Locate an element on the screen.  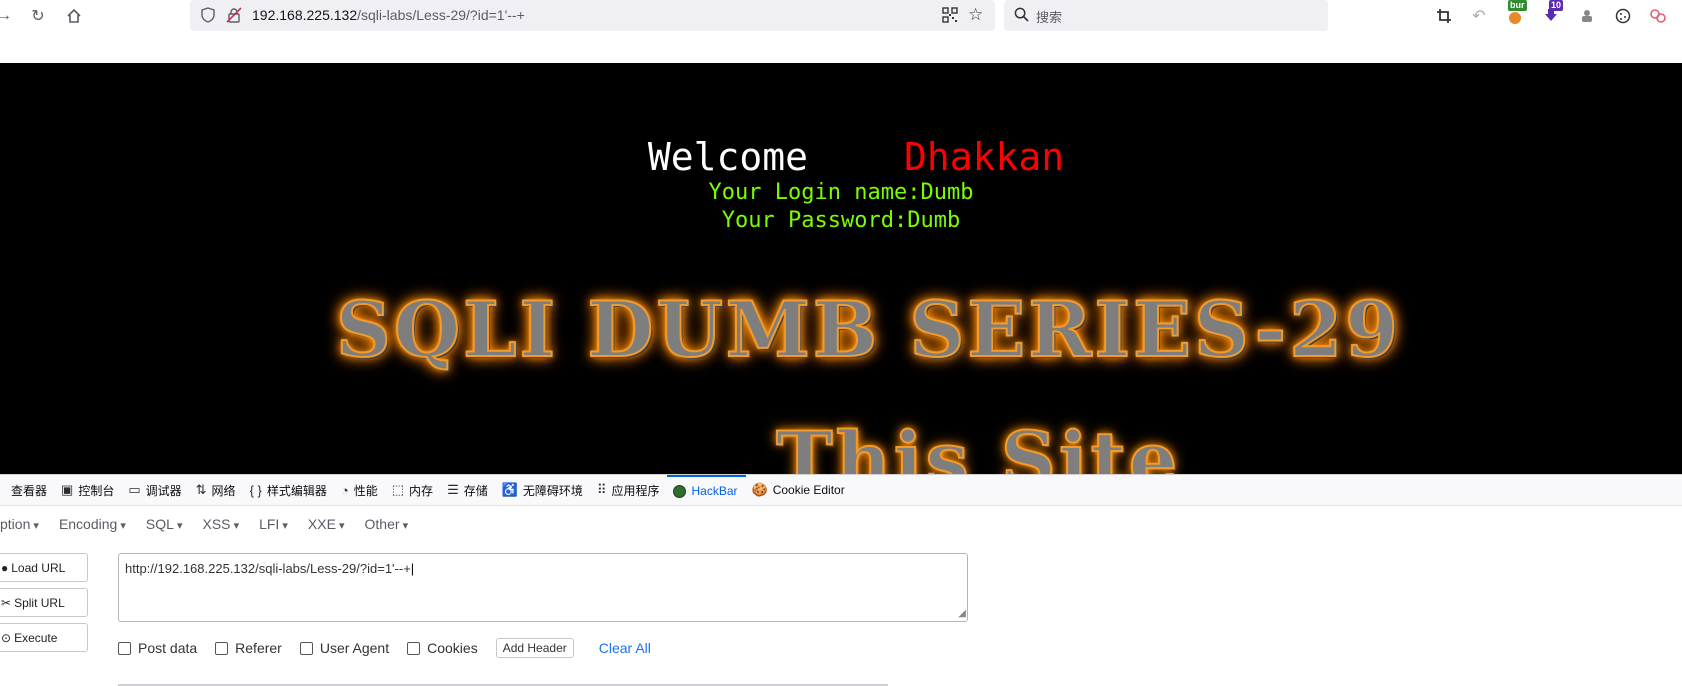
tab-accessibility: ♿ 无障碍环境 is located at coordinates (543, 490).